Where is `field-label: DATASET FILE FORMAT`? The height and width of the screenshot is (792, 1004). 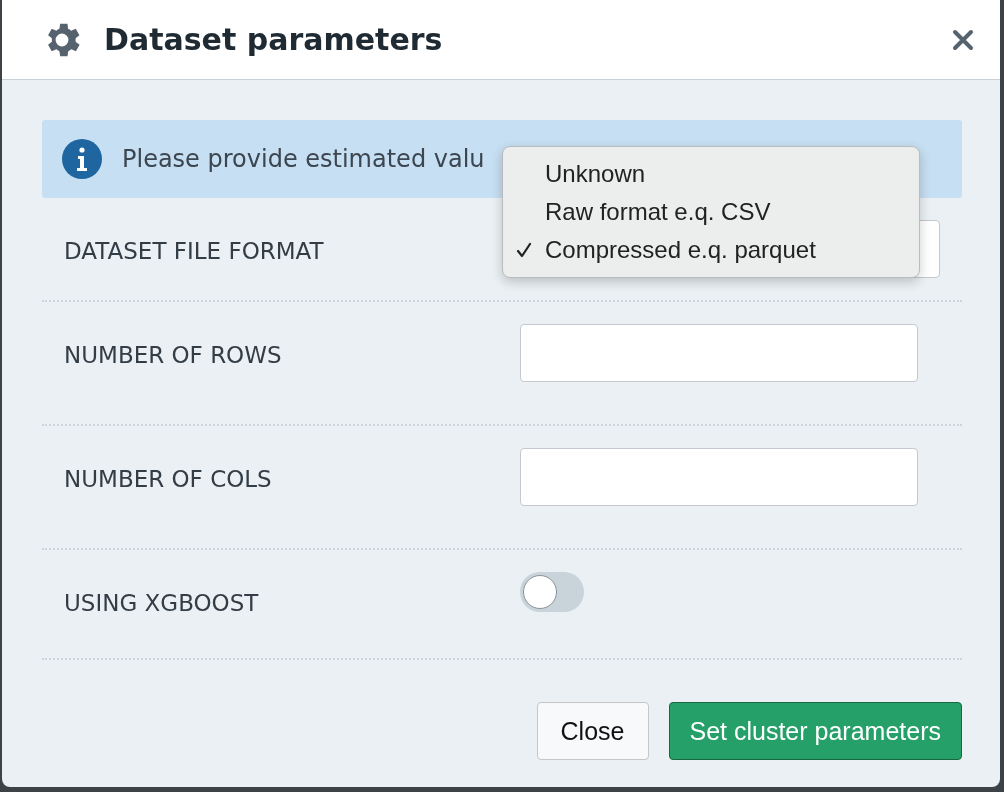
field-label: DATASET FILE FORMAT is located at coordinates (194, 251).